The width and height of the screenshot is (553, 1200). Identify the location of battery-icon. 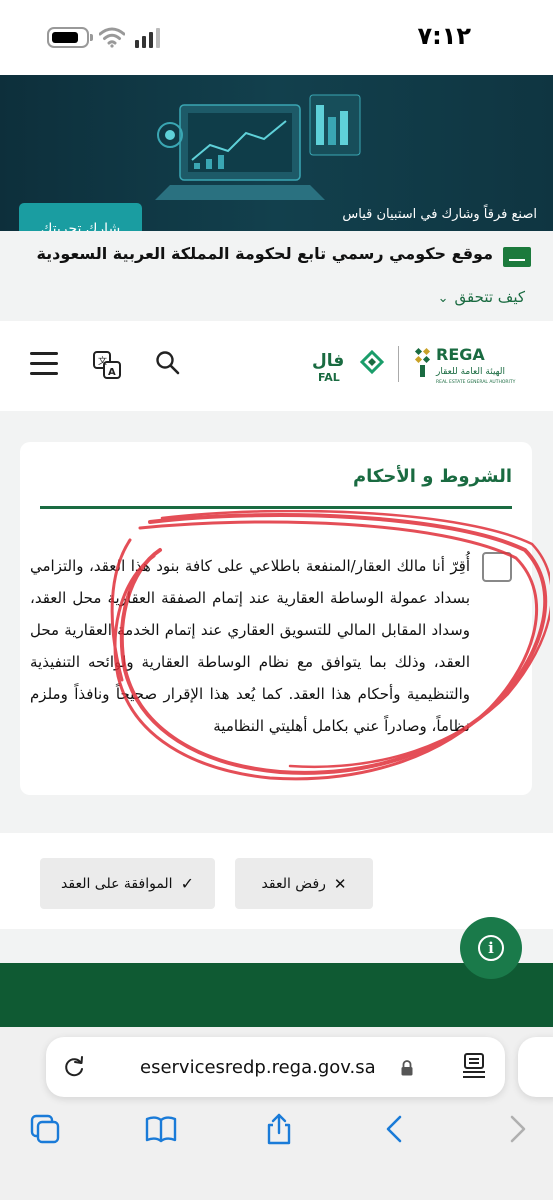
(70, 37).